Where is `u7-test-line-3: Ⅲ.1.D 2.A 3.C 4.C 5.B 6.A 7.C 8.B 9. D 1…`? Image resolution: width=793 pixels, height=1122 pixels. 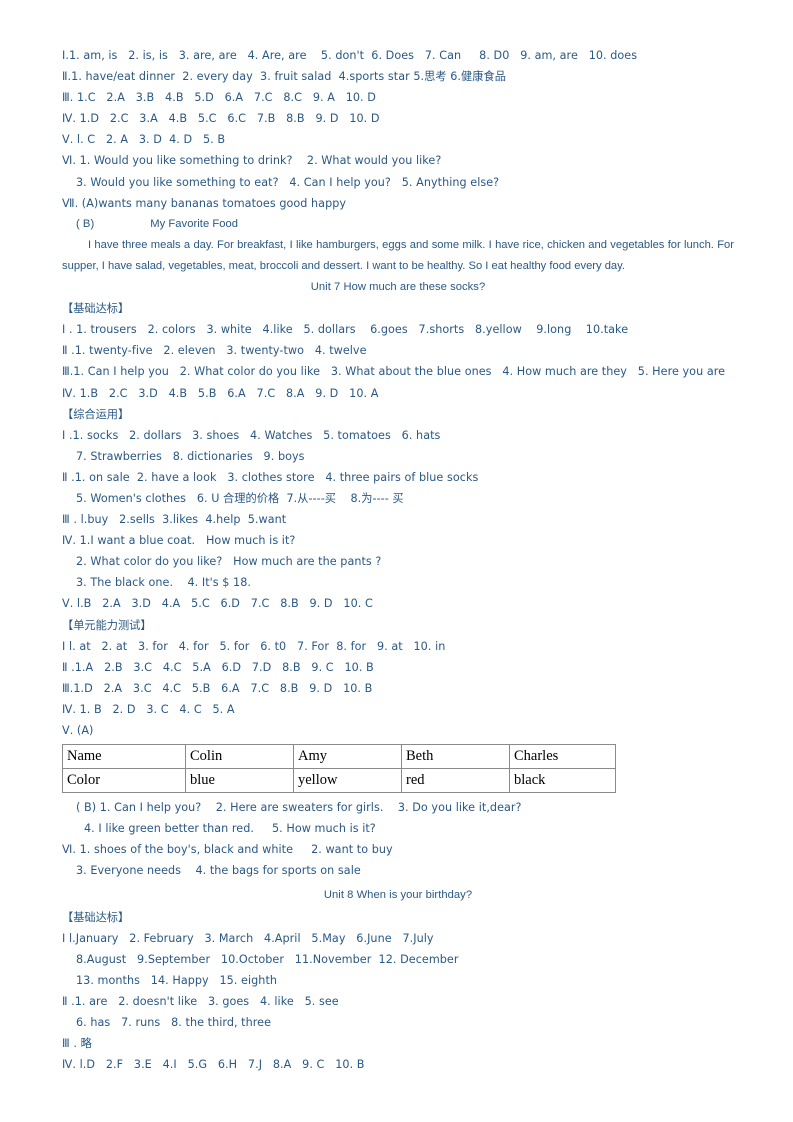
u7-test-line-3: Ⅲ.1.D 2.A 3.C 4.C 5.B 6.A 7.C 8.B 9. D 1… is located at coordinates (217, 688).